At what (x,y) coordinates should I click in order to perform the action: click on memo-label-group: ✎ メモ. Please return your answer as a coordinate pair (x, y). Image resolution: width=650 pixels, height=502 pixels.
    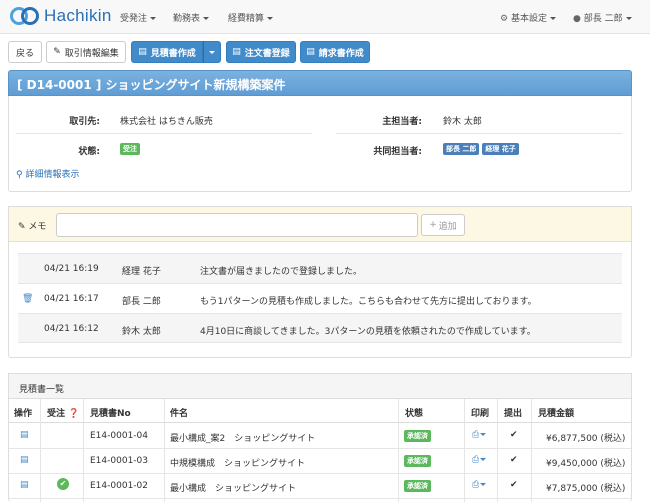
    Looking at the image, I should click on (32, 225).